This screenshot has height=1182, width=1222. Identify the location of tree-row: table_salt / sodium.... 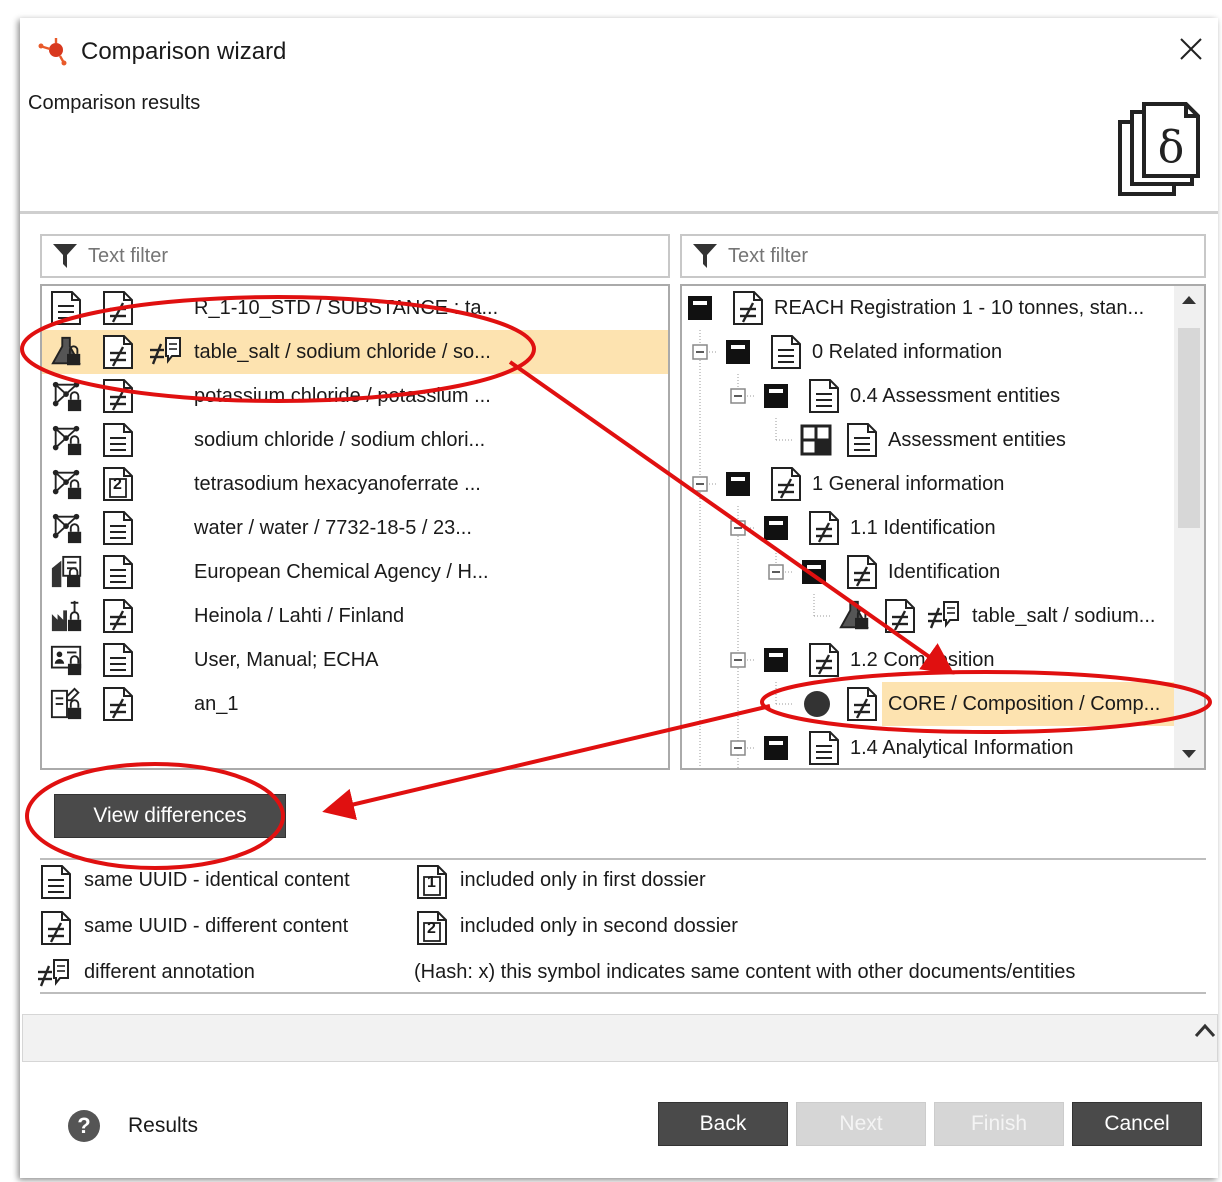
(930, 616).